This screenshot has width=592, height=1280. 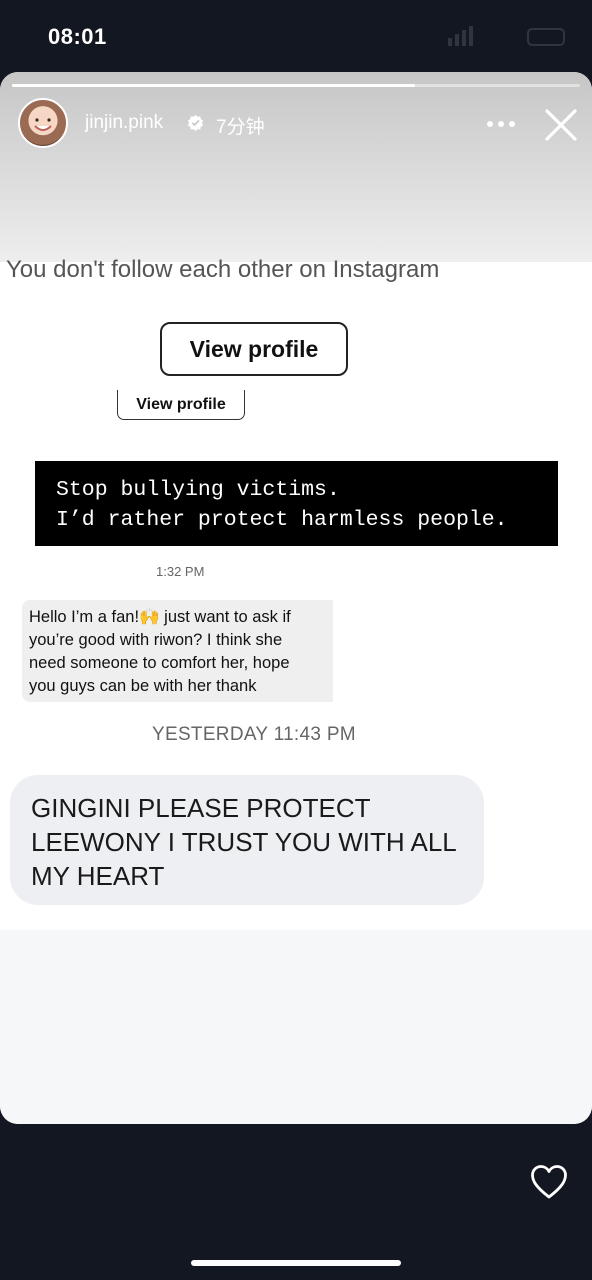 What do you see at coordinates (296, 167) in the screenshot?
I see `story-header-area` at bounding box center [296, 167].